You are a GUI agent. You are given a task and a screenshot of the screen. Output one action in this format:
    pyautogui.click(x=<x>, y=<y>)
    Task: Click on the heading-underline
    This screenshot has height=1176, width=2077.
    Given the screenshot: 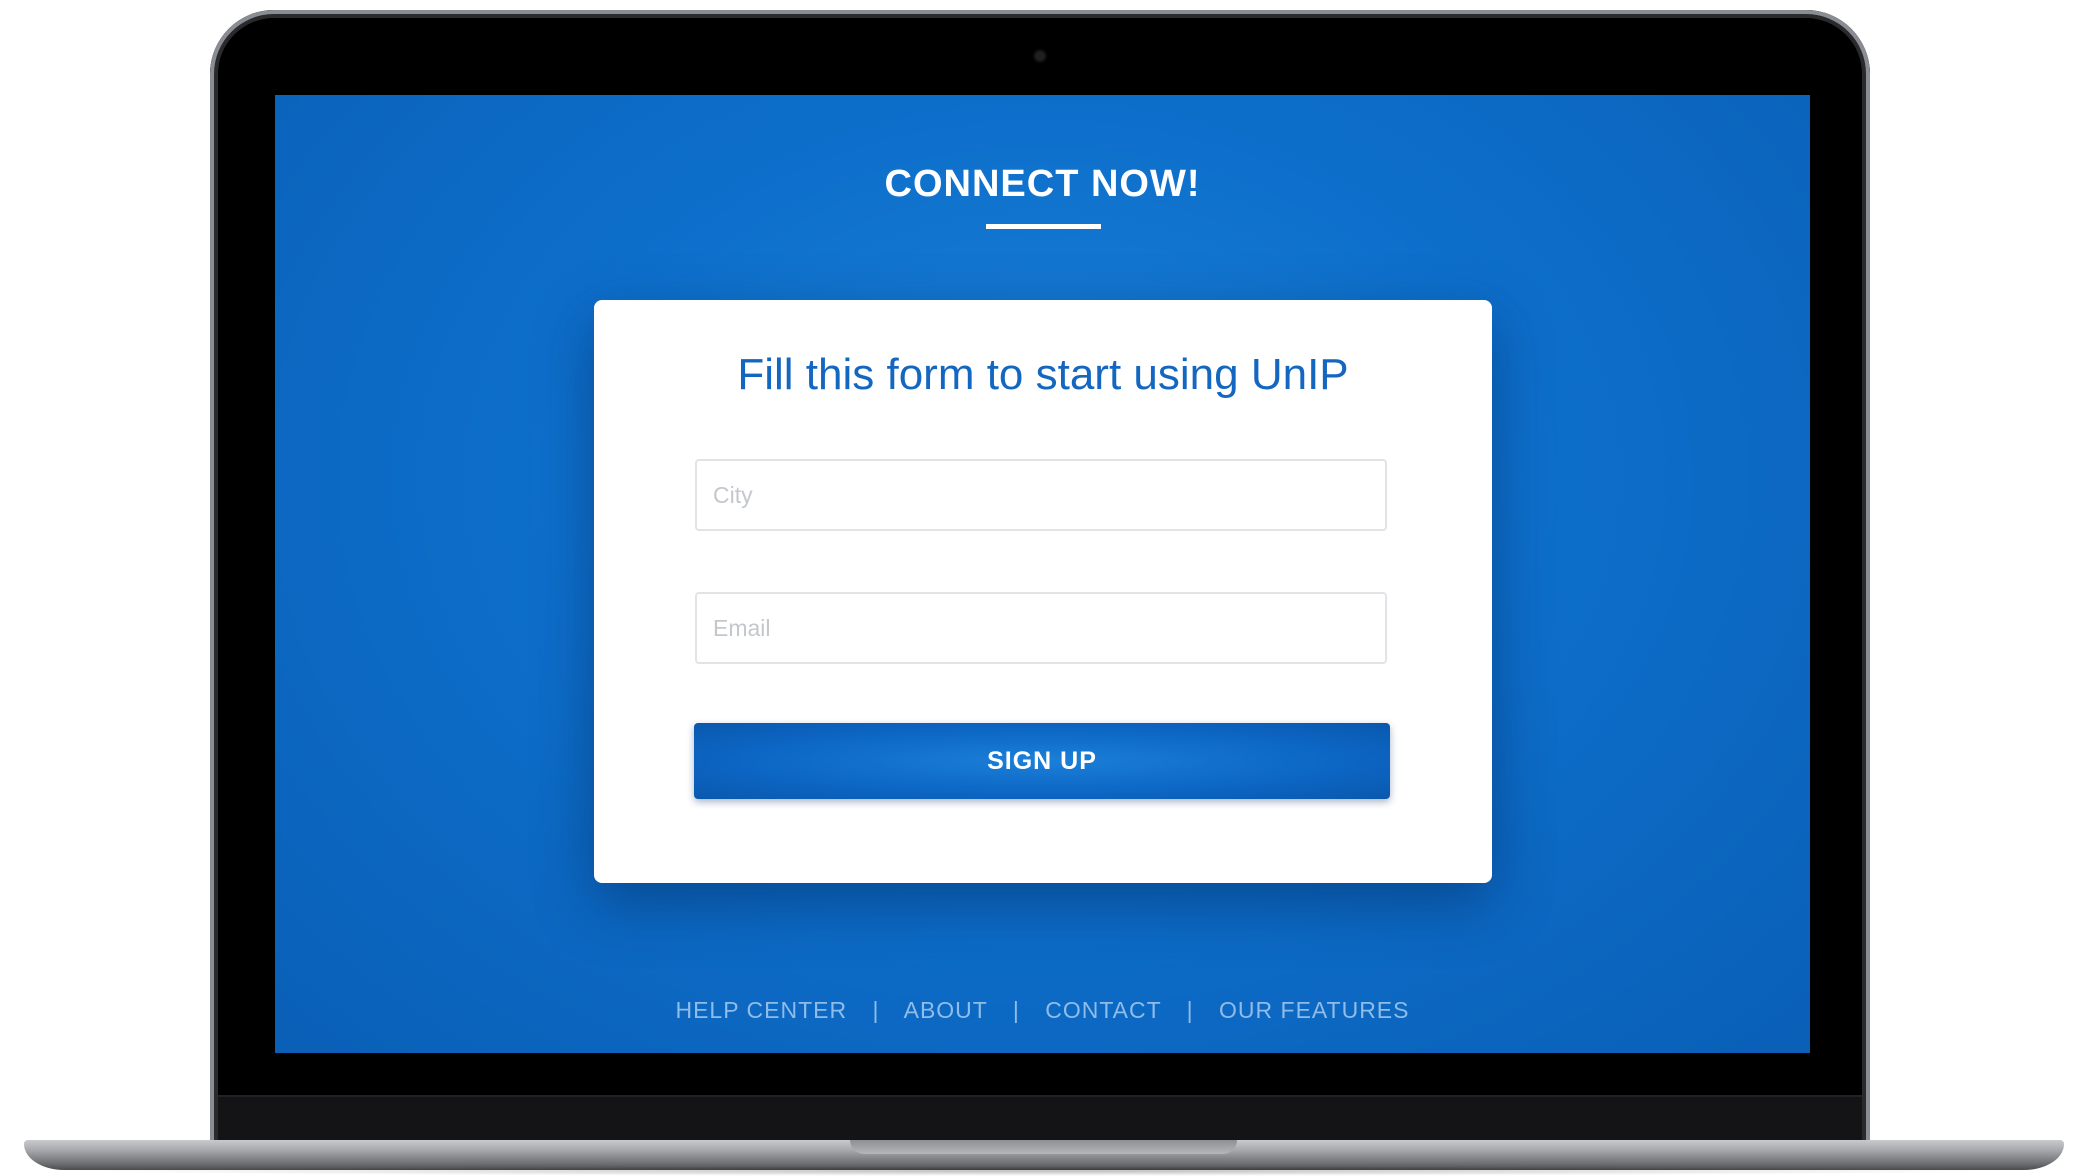 What is the action you would take?
    pyautogui.click(x=1043, y=226)
    